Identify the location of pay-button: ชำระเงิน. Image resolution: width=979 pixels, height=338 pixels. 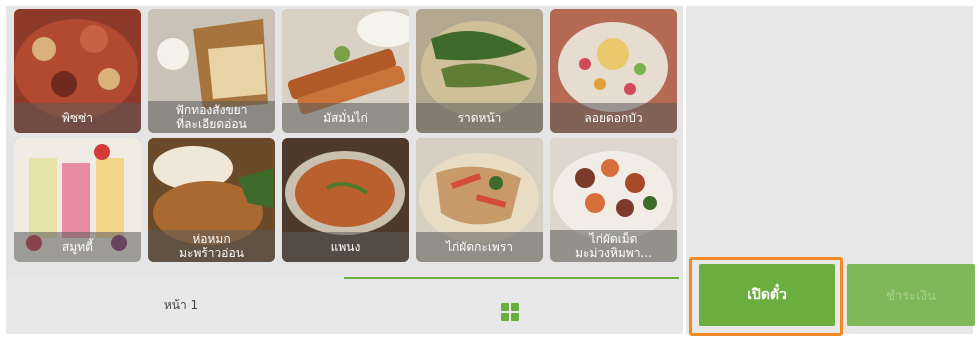
(911, 295).